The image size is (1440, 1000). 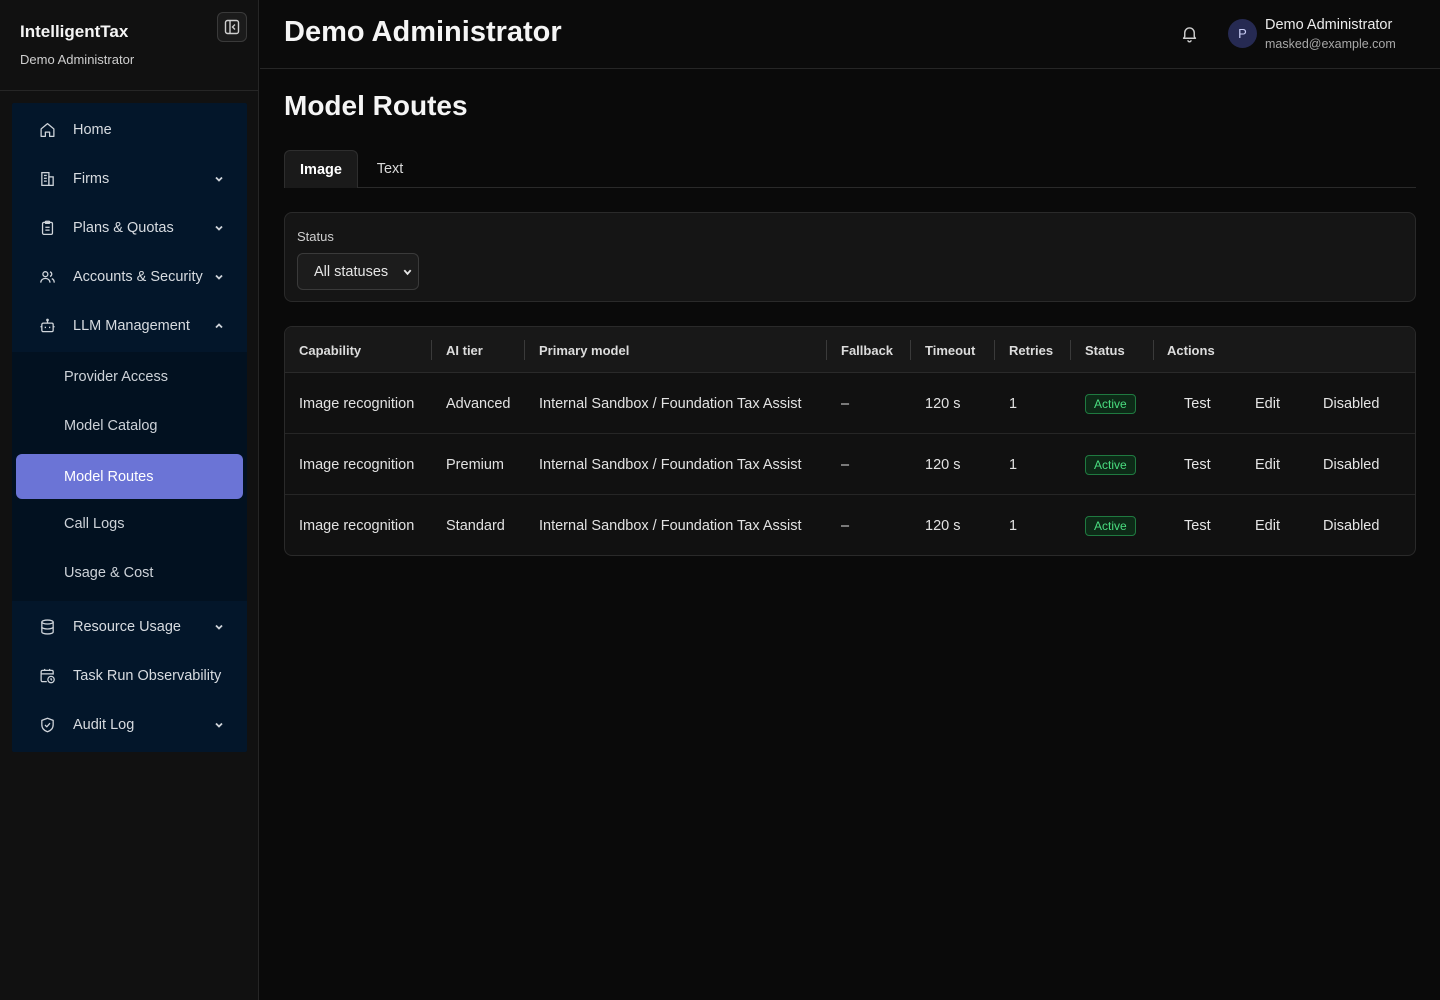 I want to click on bot-icon, so click(x=47, y=325).